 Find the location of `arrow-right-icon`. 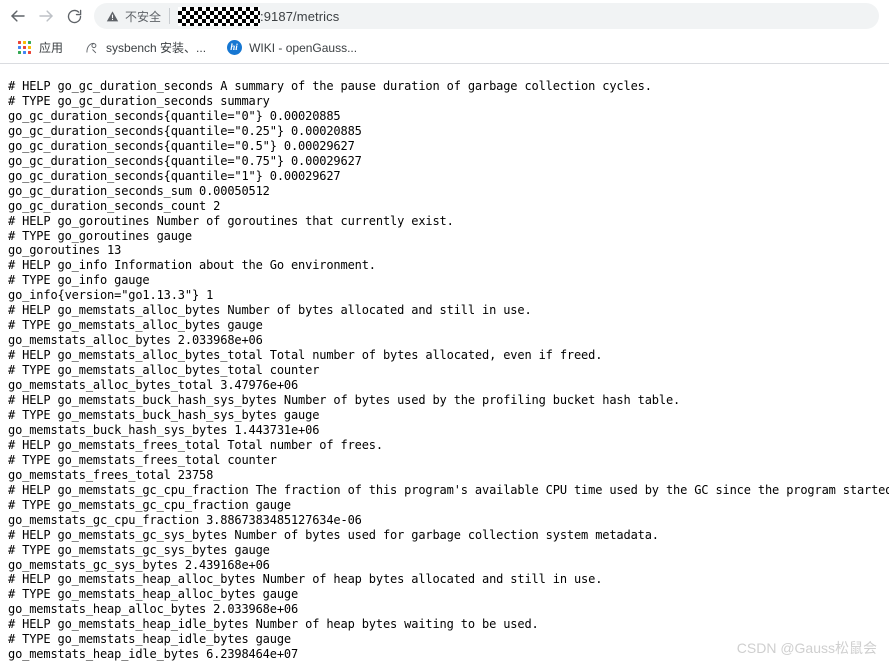

arrow-right-icon is located at coordinates (46, 16).